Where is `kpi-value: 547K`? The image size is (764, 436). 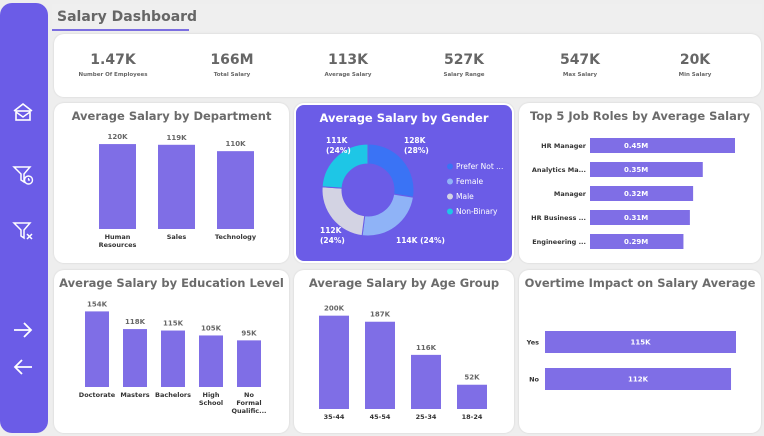
kpi-value: 547K is located at coordinates (580, 60).